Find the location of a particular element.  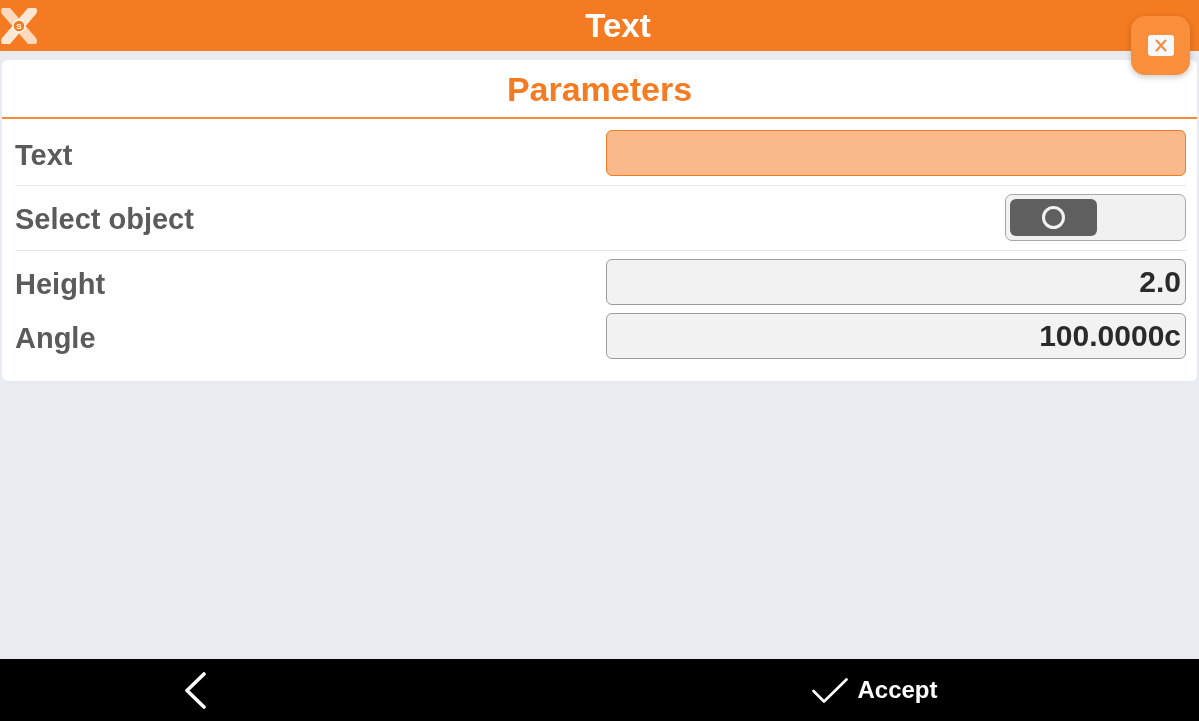

field-label: Angle is located at coordinates (56, 338).